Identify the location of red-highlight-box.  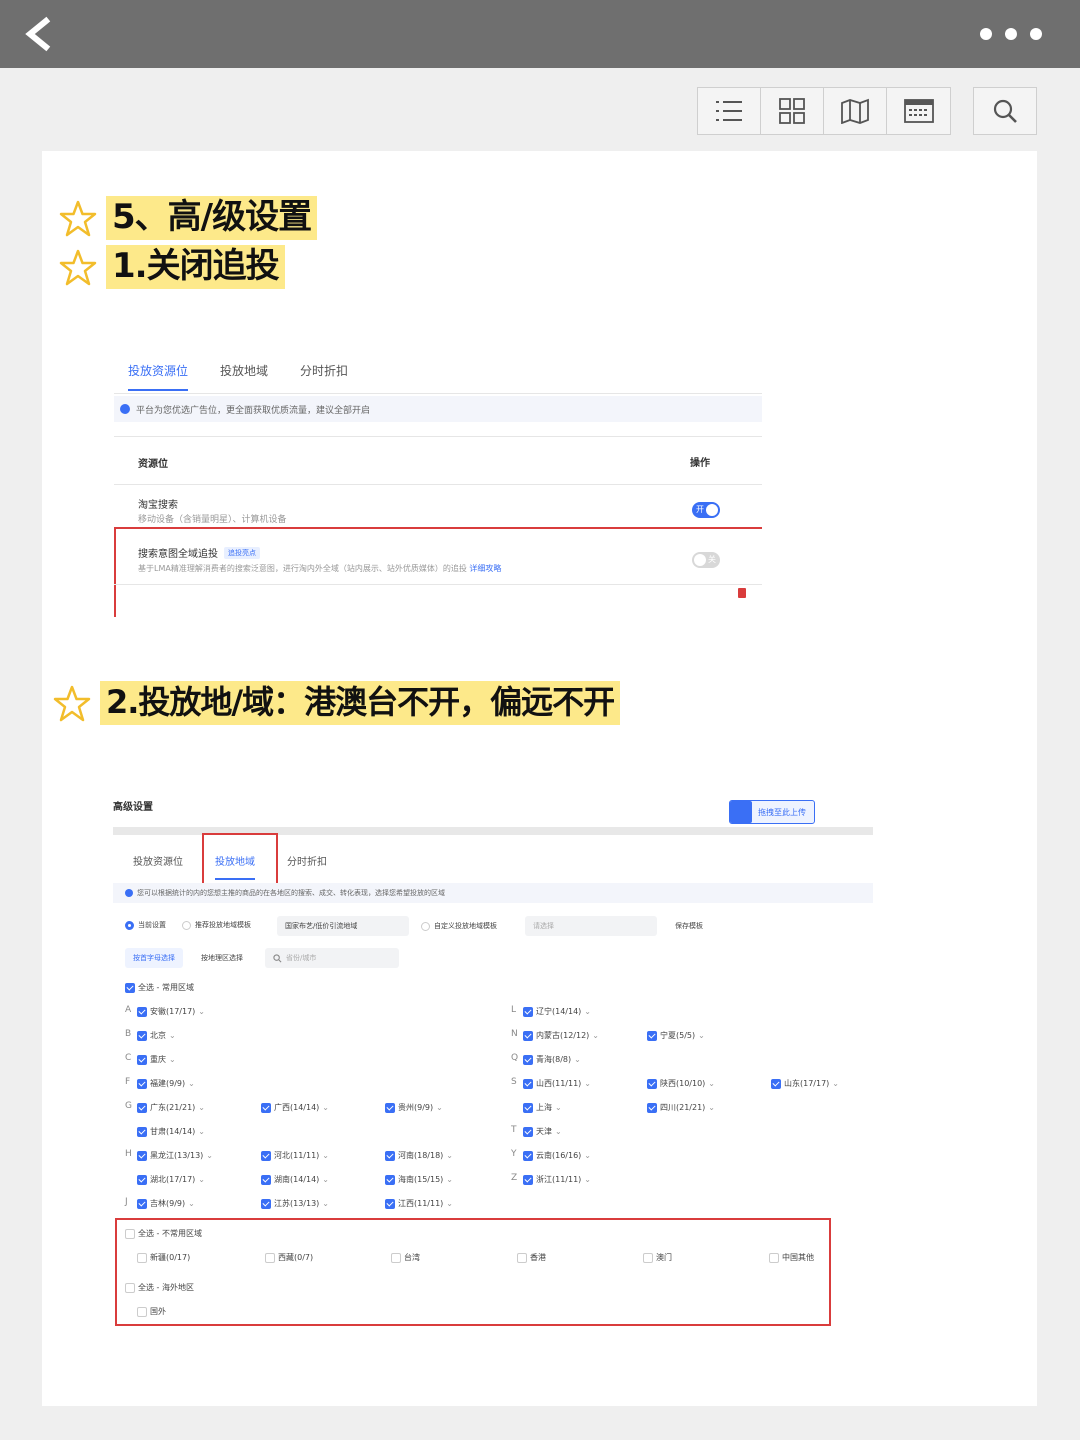
(473, 1272).